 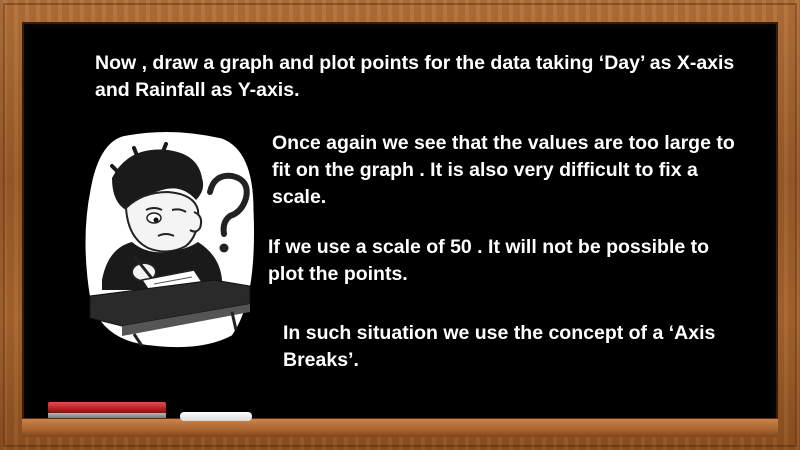 What do you see at coordinates (400, 427) in the screenshot?
I see `chalk-ledge` at bounding box center [400, 427].